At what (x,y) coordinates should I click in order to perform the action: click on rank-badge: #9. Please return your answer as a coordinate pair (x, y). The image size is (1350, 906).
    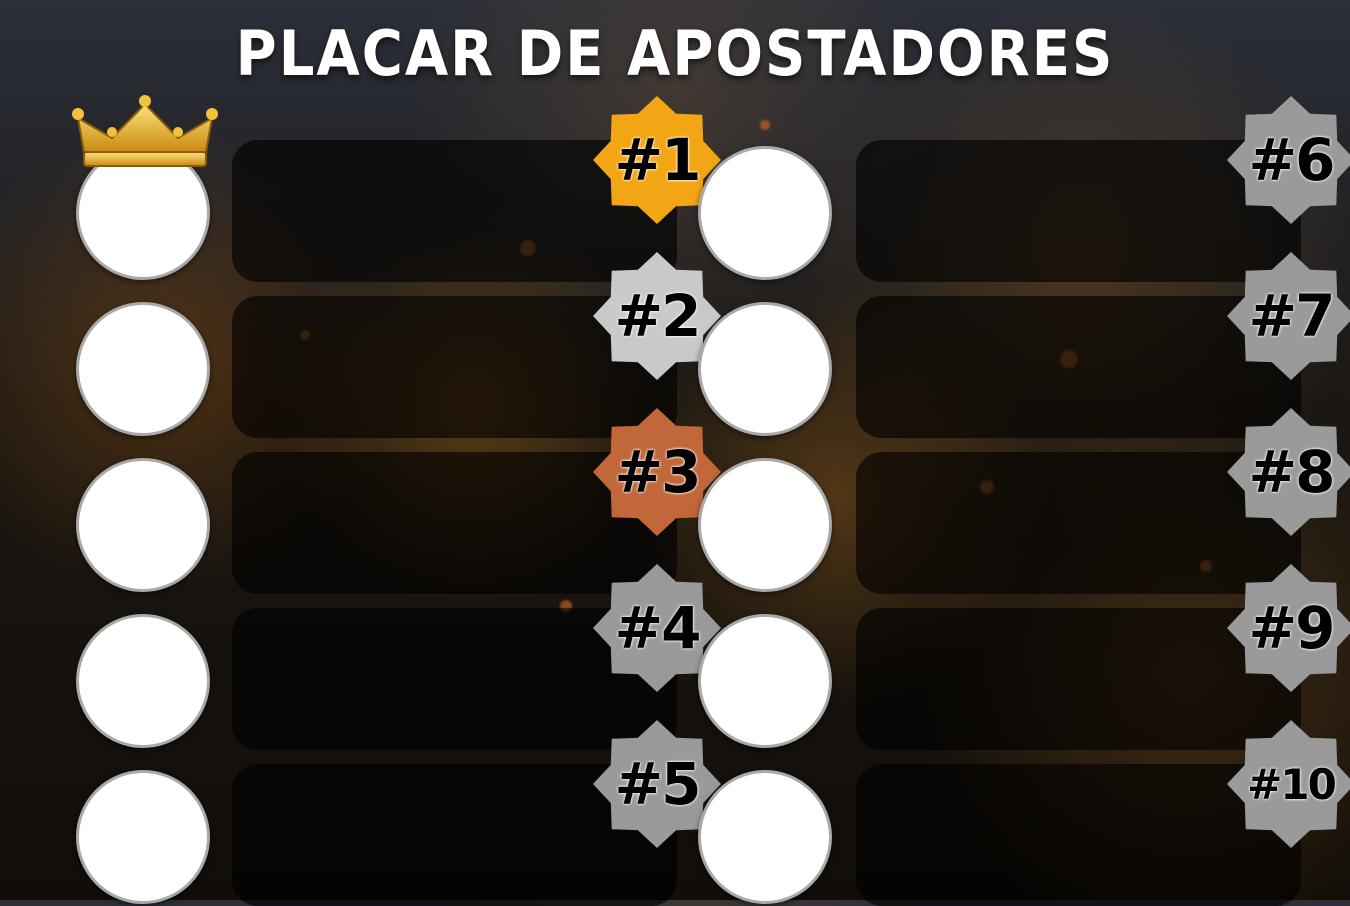
    Looking at the image, I should click on (1287, 628).